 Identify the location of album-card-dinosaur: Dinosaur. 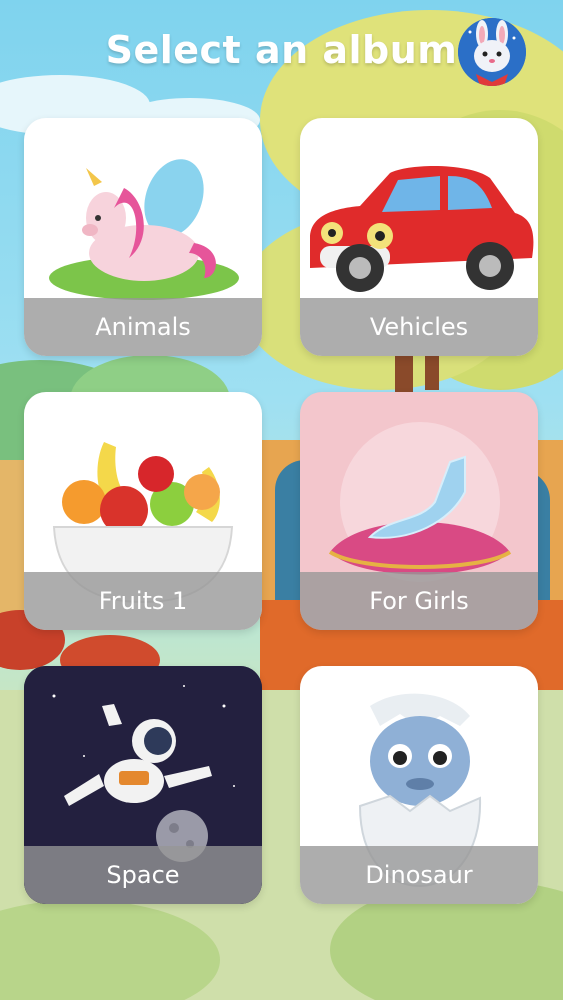
(419, 785).